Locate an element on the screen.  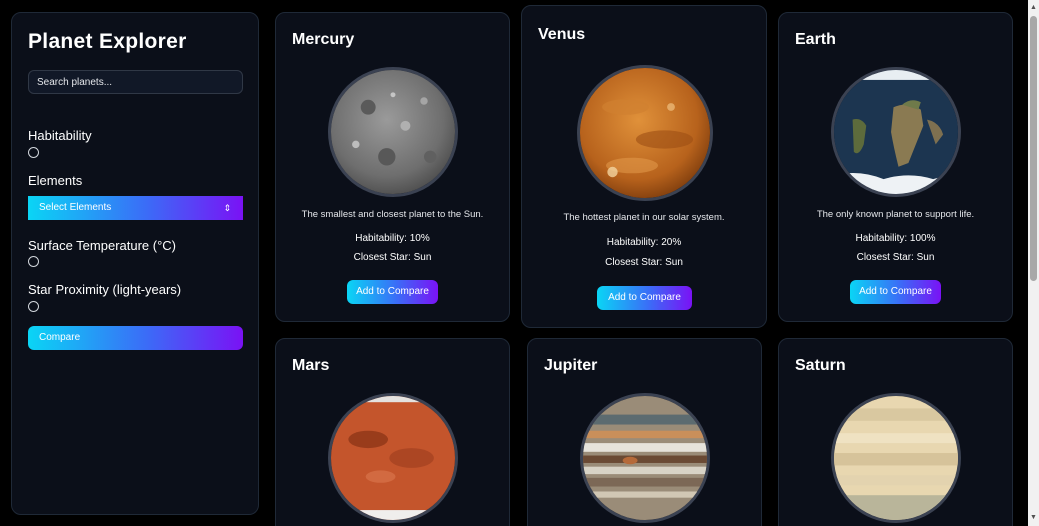
planet-card-jupiter: Jupiter is located at coordinates (644, 432).